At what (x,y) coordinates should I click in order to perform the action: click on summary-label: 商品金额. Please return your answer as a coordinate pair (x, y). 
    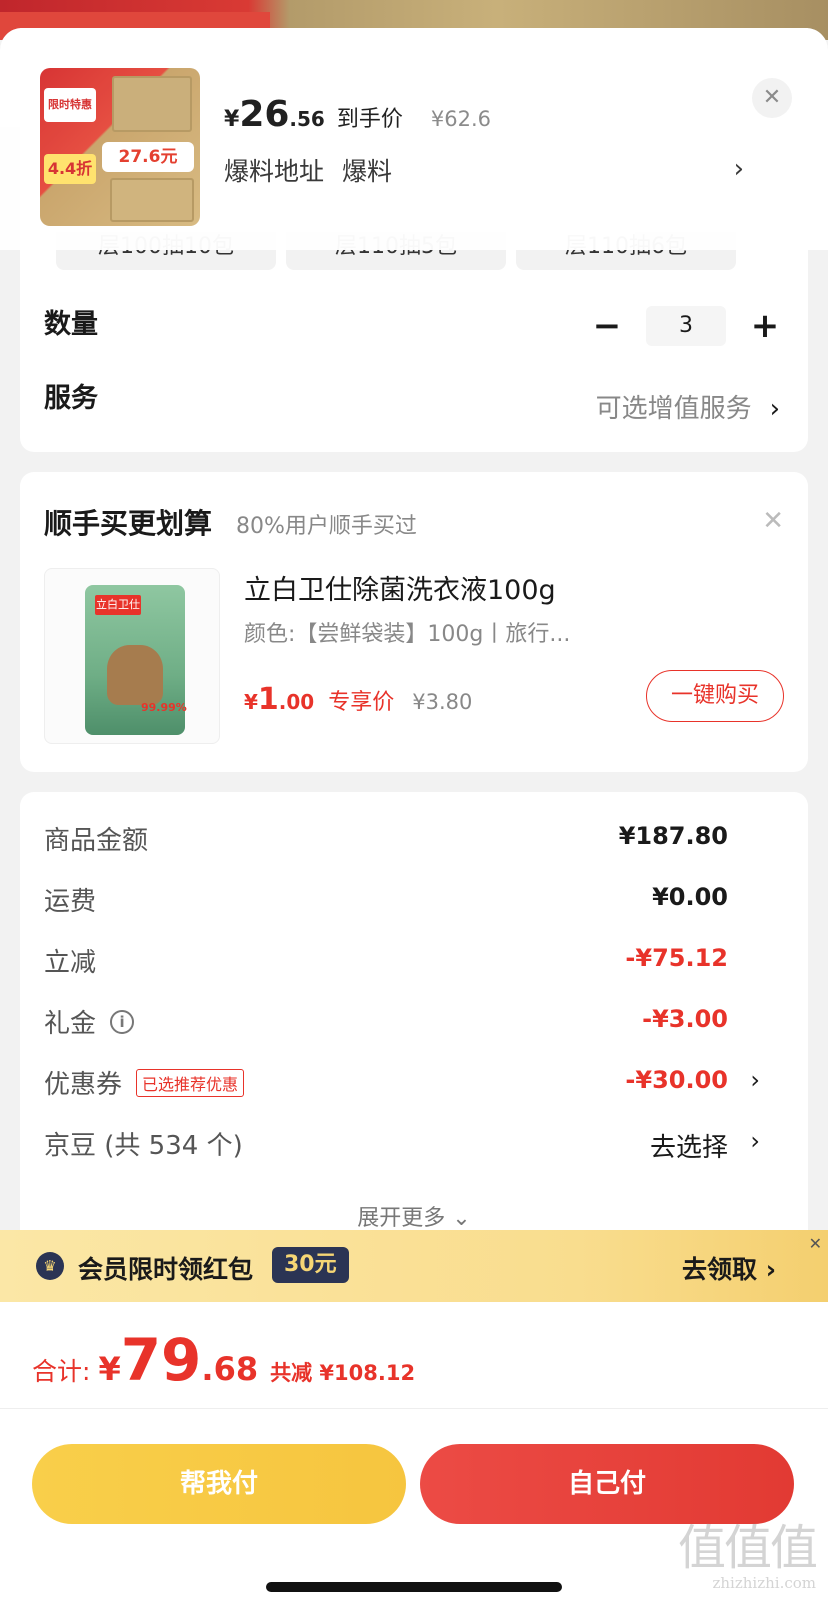
    Looking at the image, I should click on (96, 841).